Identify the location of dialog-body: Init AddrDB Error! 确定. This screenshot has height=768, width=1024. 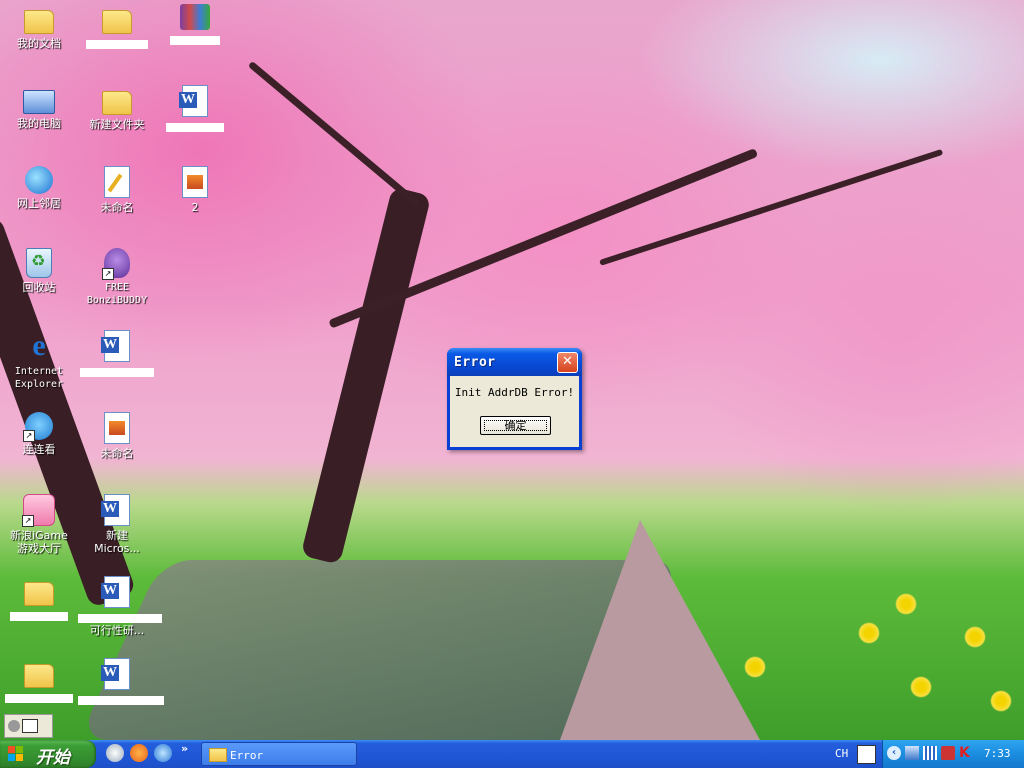
(514, 411).